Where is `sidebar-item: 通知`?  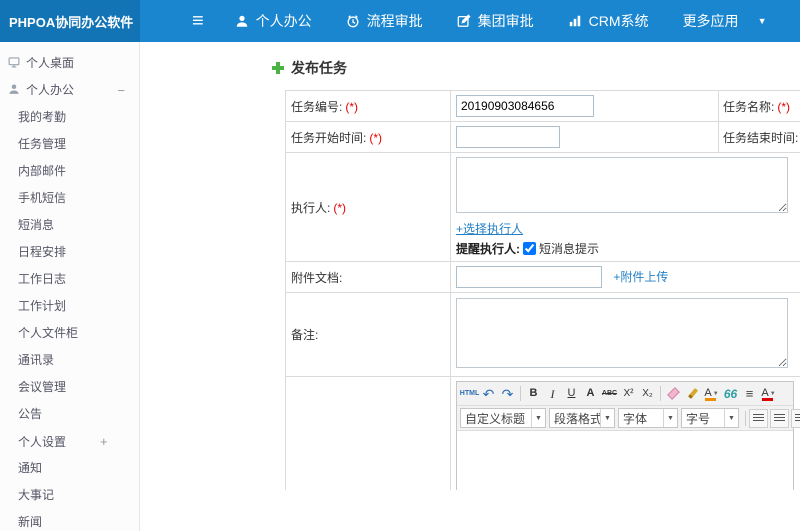
sidebar-item: 通知 is located at coordinates (69, 468).